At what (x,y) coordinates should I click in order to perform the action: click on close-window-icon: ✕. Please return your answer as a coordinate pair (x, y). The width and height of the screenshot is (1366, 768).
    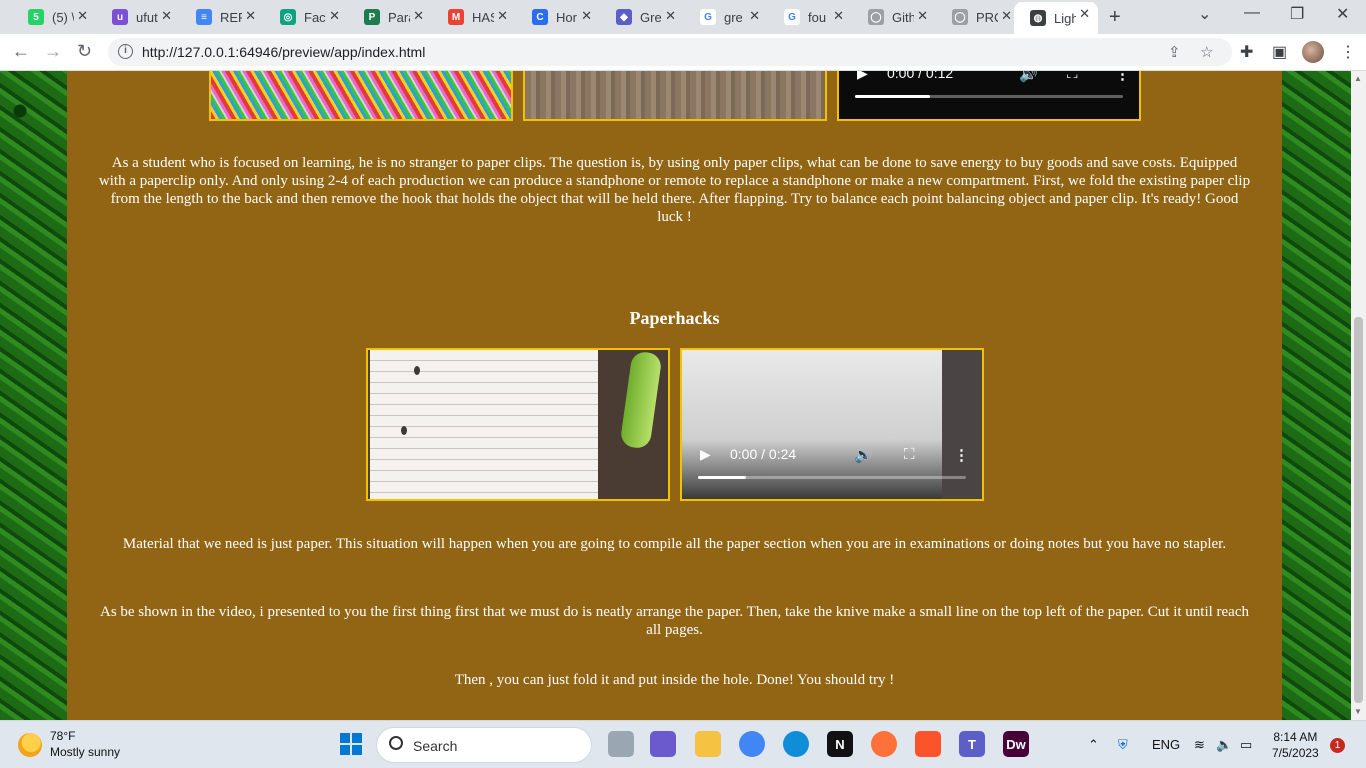
    Looking at the image, I should click on (1342, 14).